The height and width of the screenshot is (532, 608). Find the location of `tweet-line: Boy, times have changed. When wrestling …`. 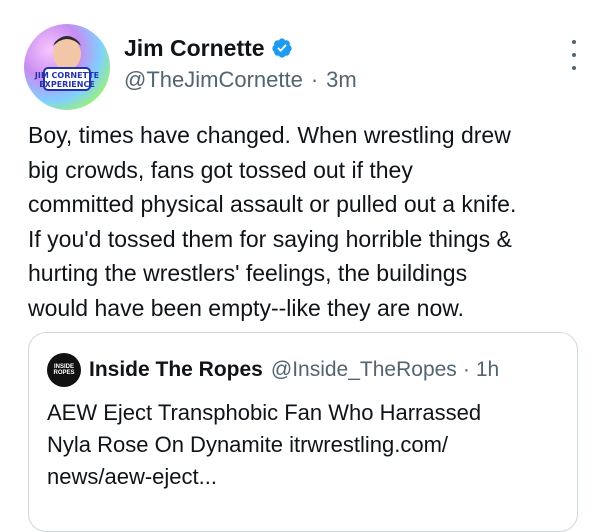

tweet-line: Boy, times have changed. When wrestling … is located at coordinates (269, 135).